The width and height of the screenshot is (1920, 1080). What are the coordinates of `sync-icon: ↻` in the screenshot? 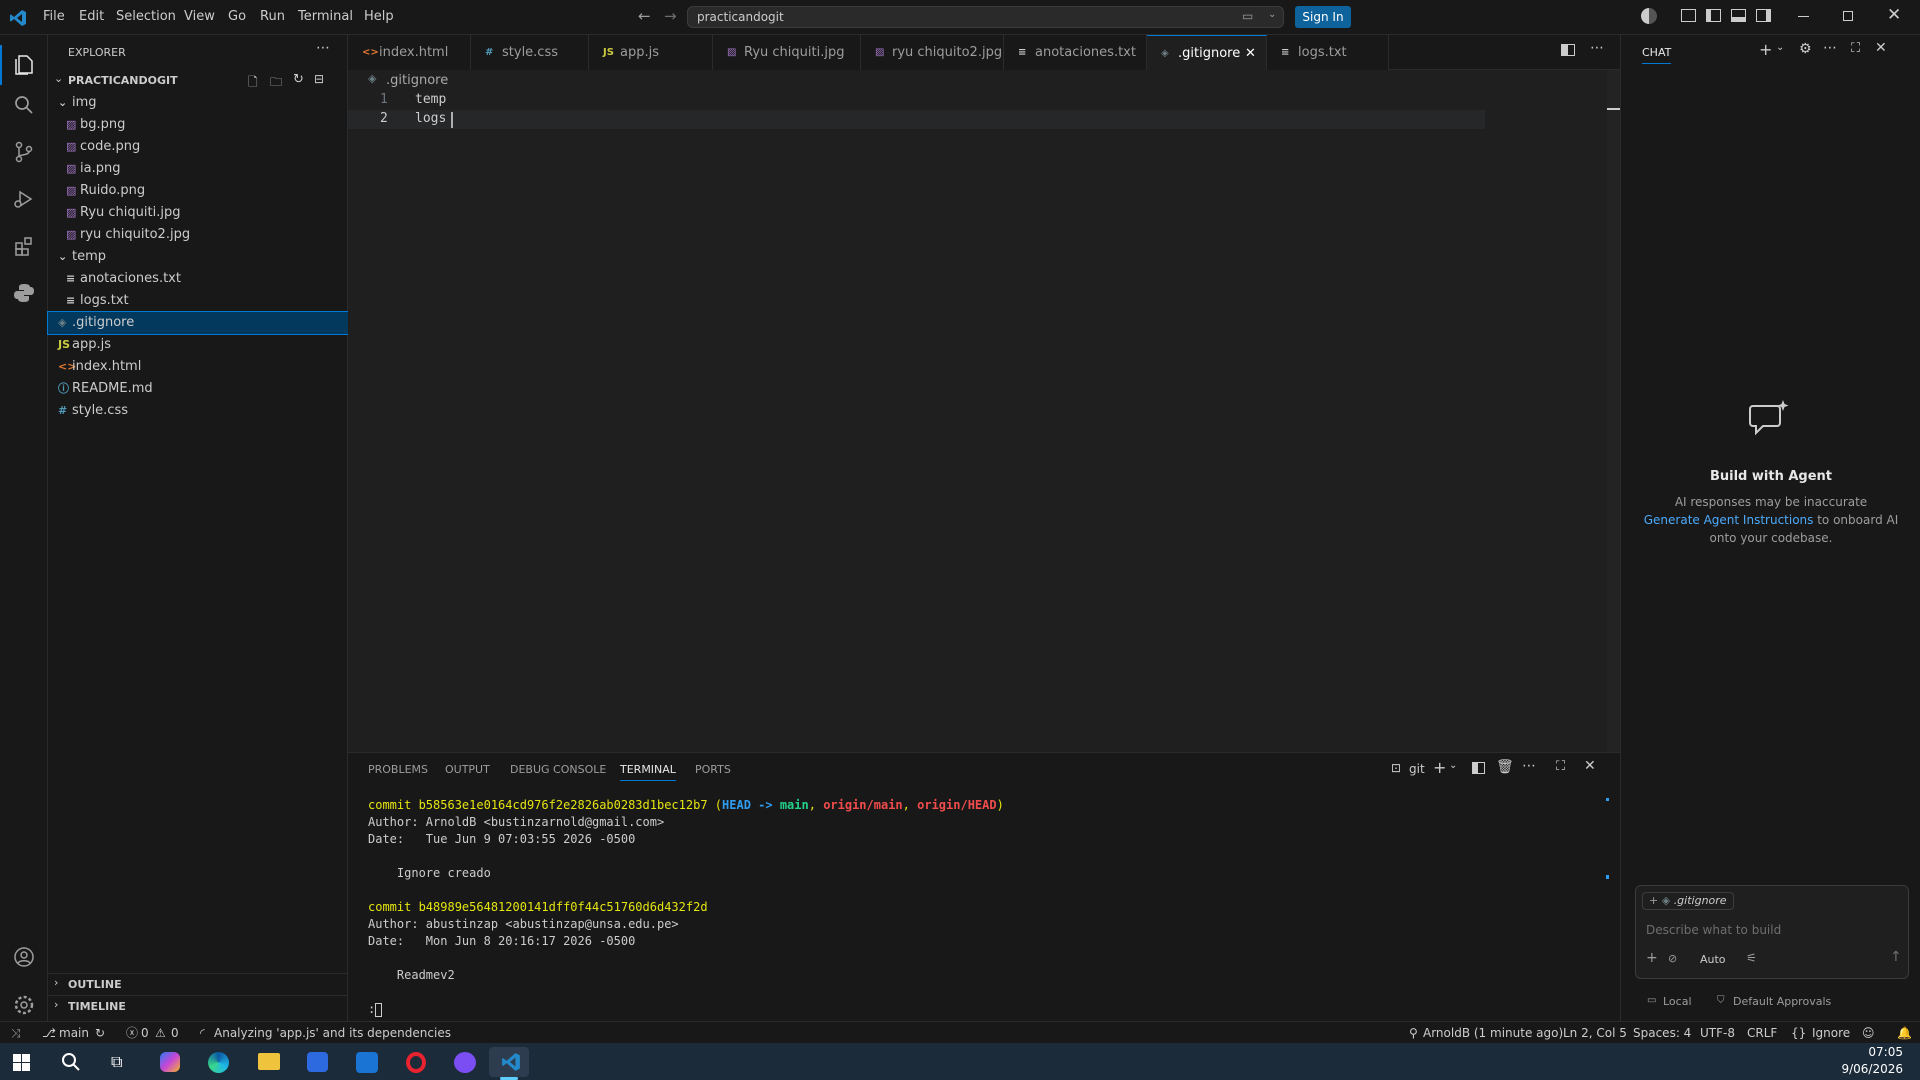 It's located at (100, 1033).